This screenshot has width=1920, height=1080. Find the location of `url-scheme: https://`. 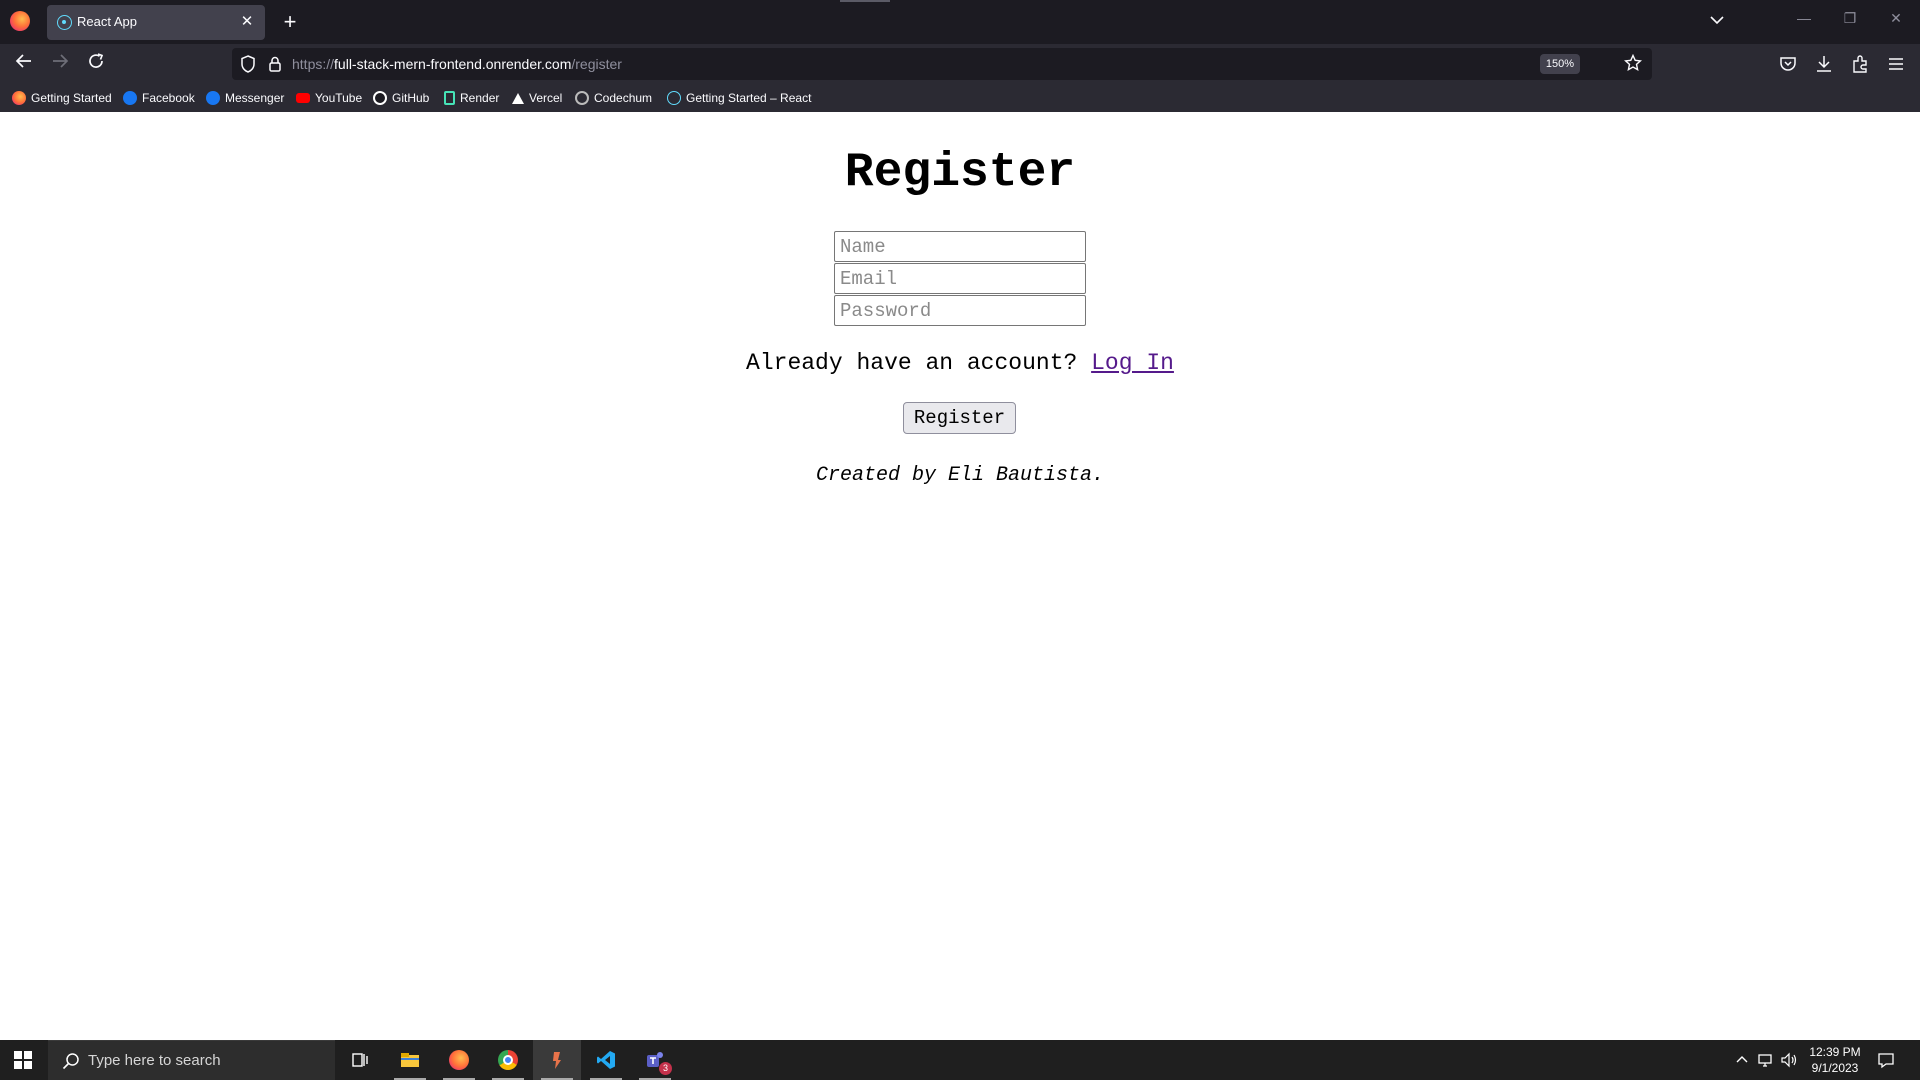

url-scheme: https:// is located at coordinates (313, 64).